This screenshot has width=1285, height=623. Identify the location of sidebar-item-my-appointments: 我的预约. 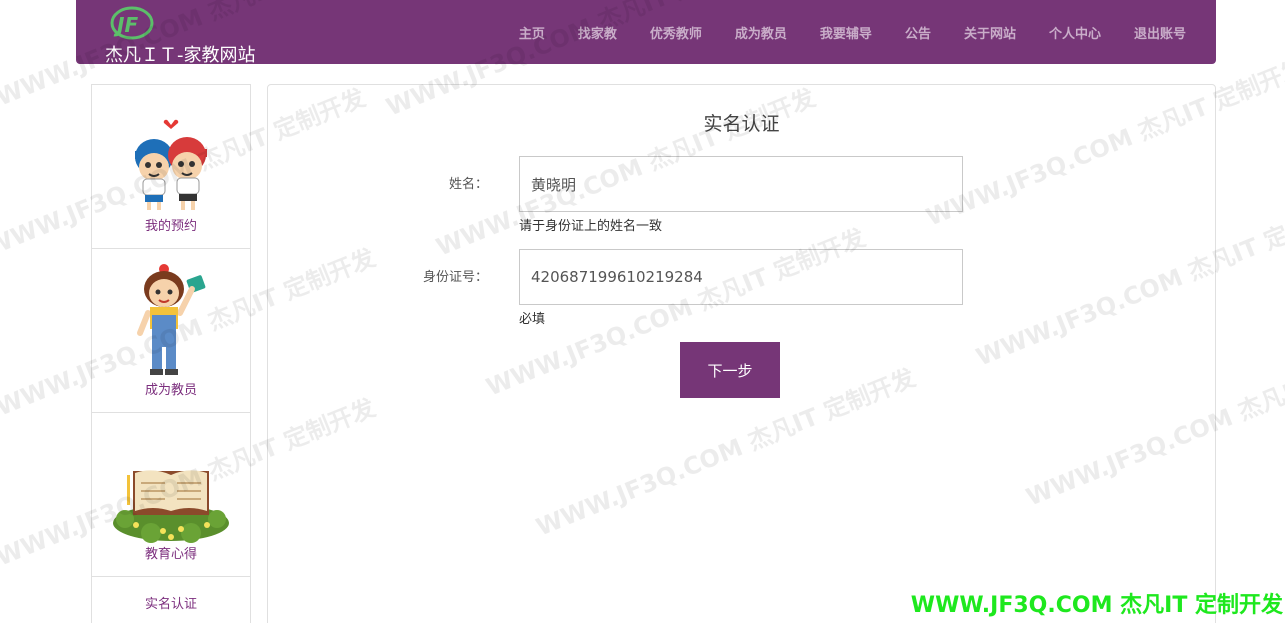
(171, 167).